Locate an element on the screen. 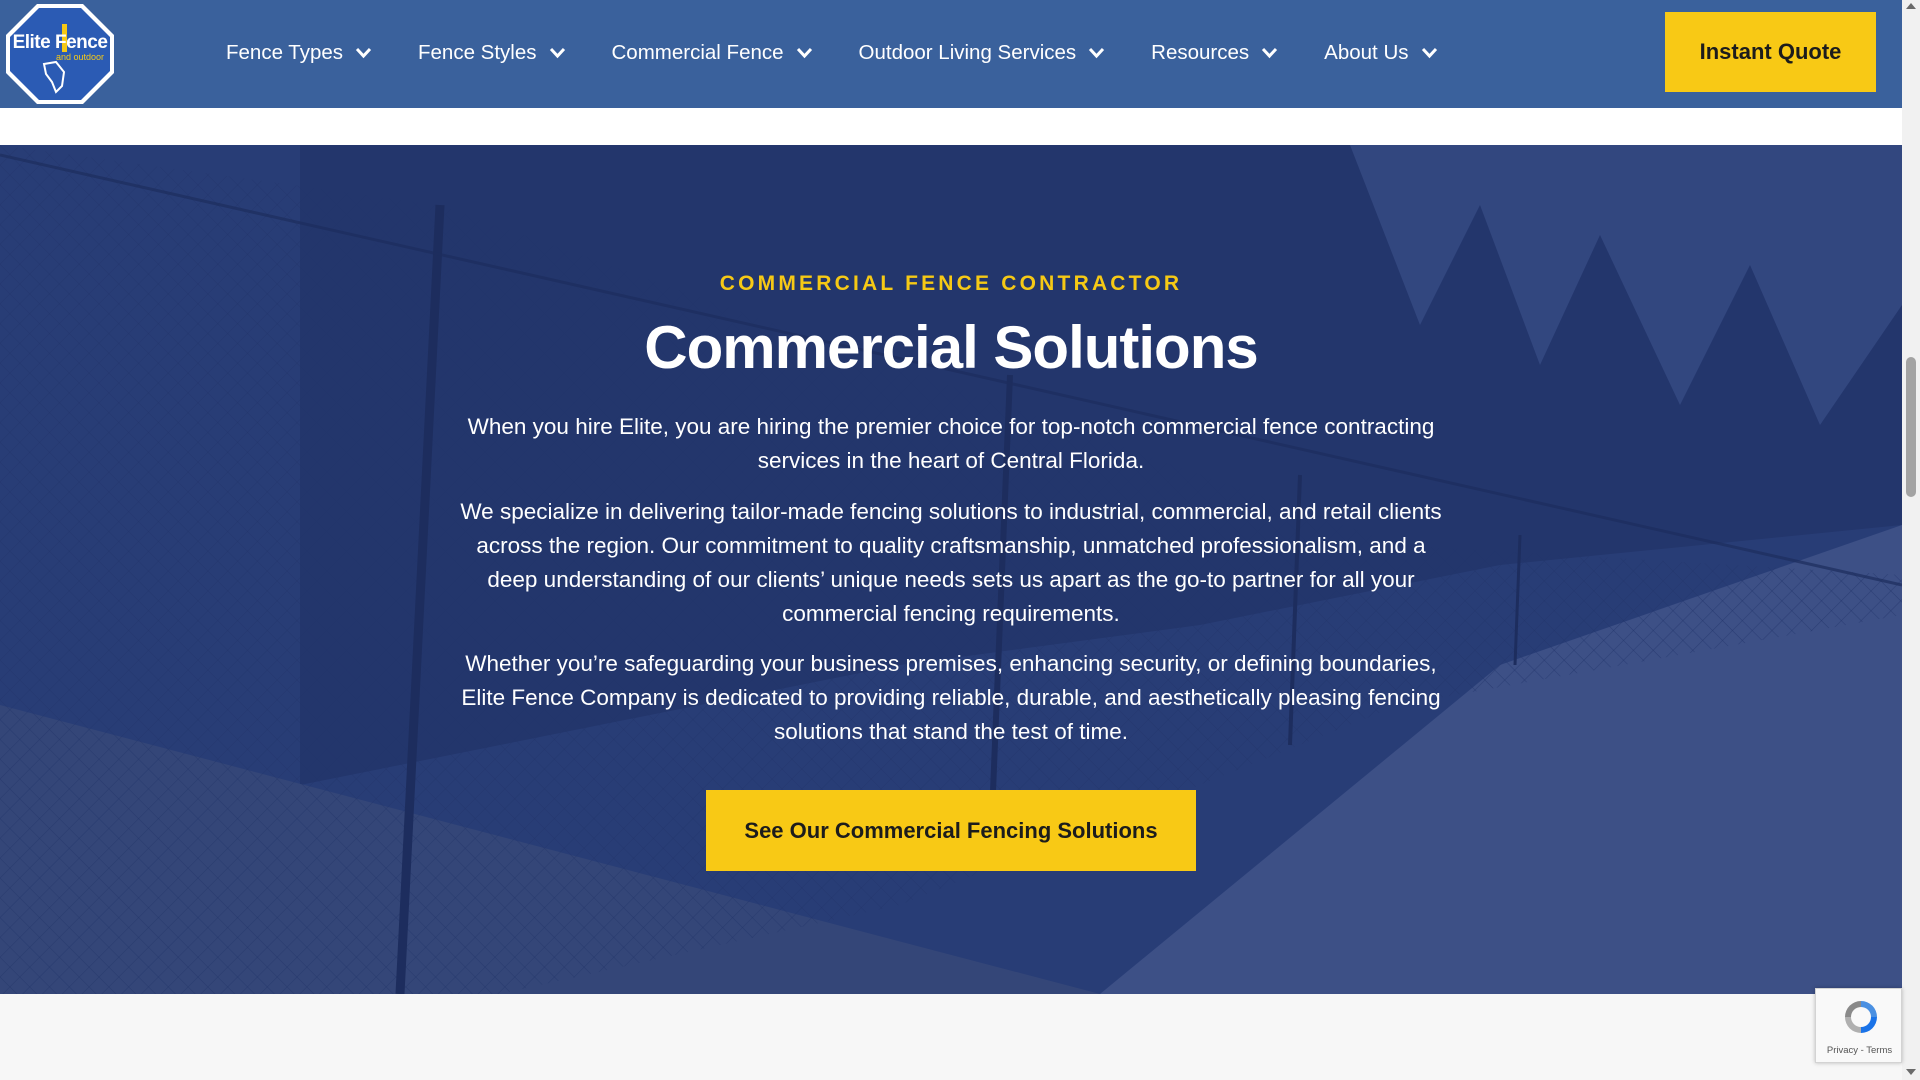  nav-item-fence-styles: Fence Styles is located at coordinates (492, 53).